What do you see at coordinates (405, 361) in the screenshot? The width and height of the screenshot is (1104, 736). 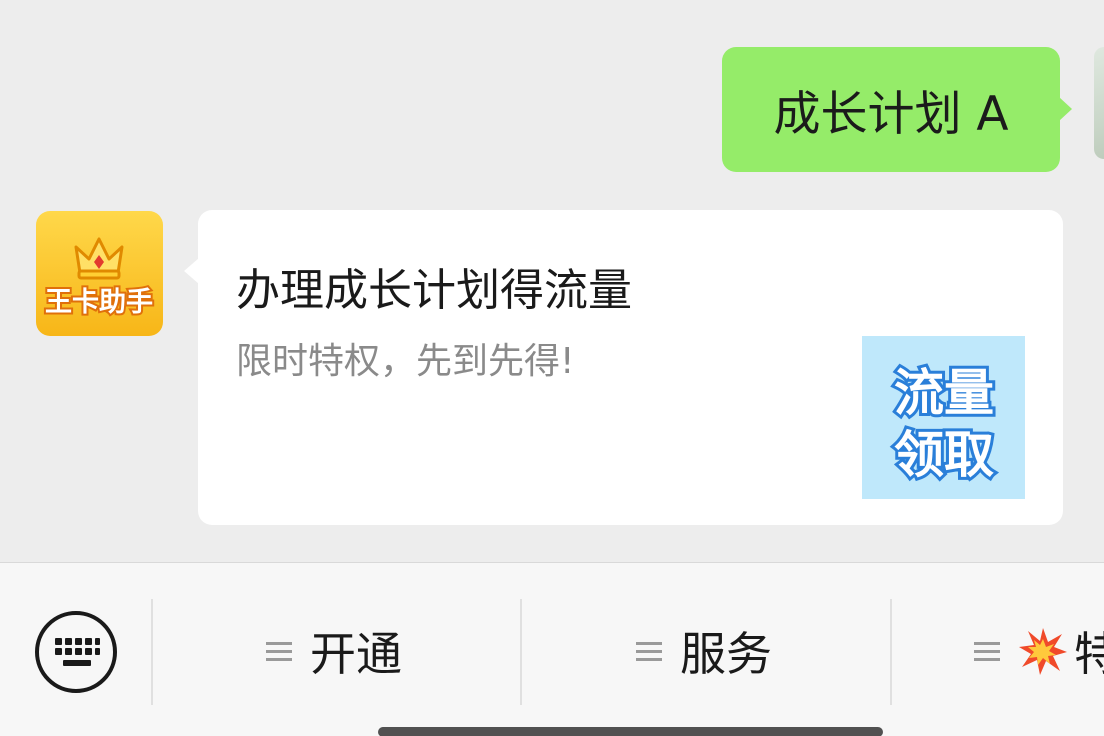 I see `card-description: 限时特权，先到先得!` at bounding box center [405, 361].